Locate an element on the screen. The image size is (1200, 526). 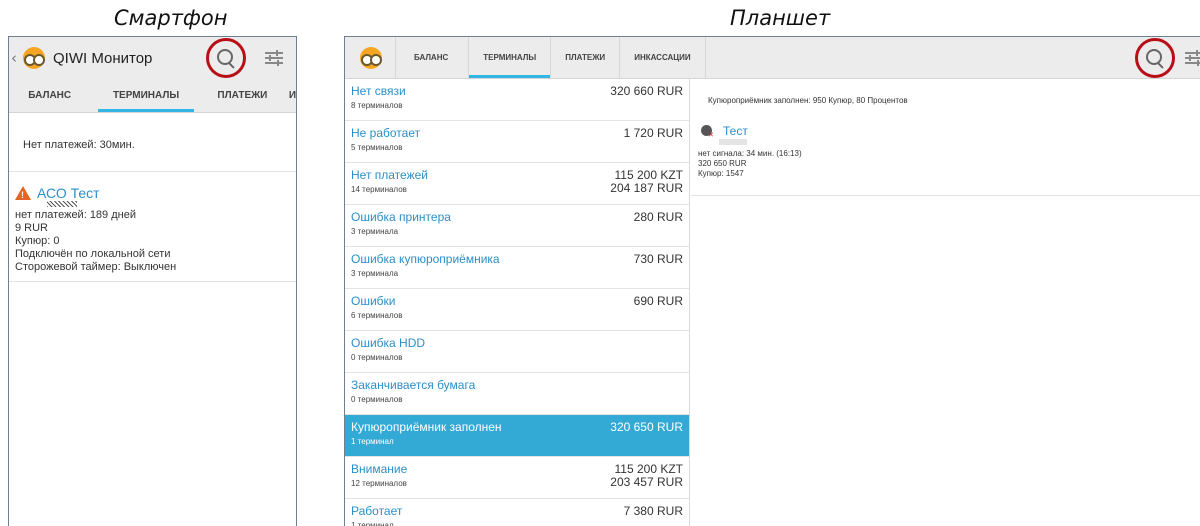
terminal-line: 9 RUR is located at coordinates (32, 228).